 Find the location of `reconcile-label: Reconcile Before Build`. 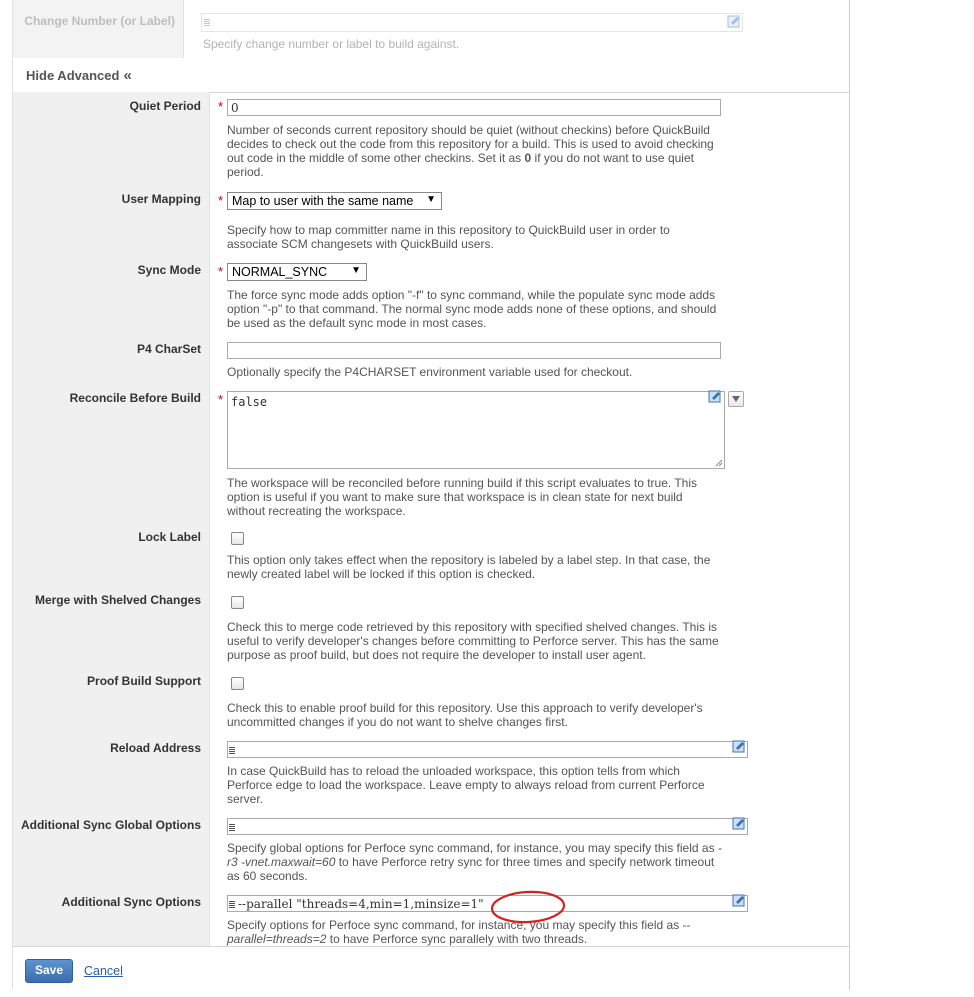

reconcile-label: Reconcile Before Build is located at coordinates (135, 398).